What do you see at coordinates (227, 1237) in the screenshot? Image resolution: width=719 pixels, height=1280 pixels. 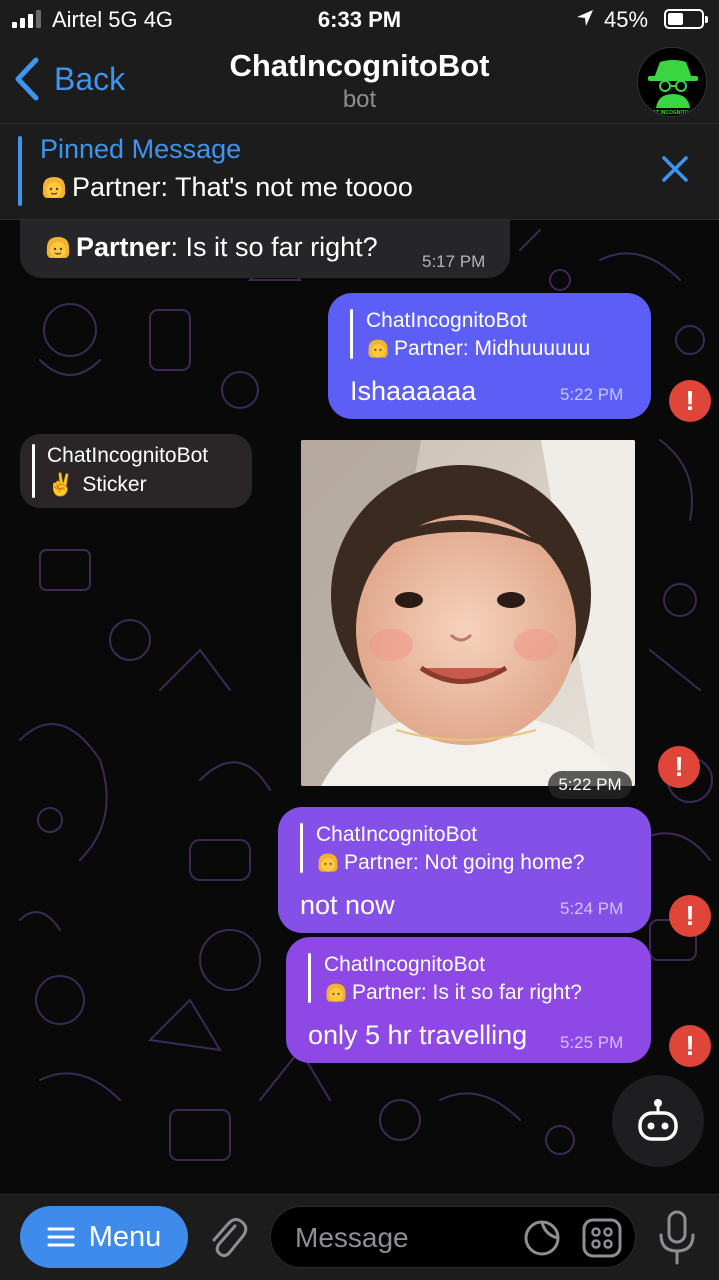 I see `paperclip-icon` at bounding box center [227, 1237].